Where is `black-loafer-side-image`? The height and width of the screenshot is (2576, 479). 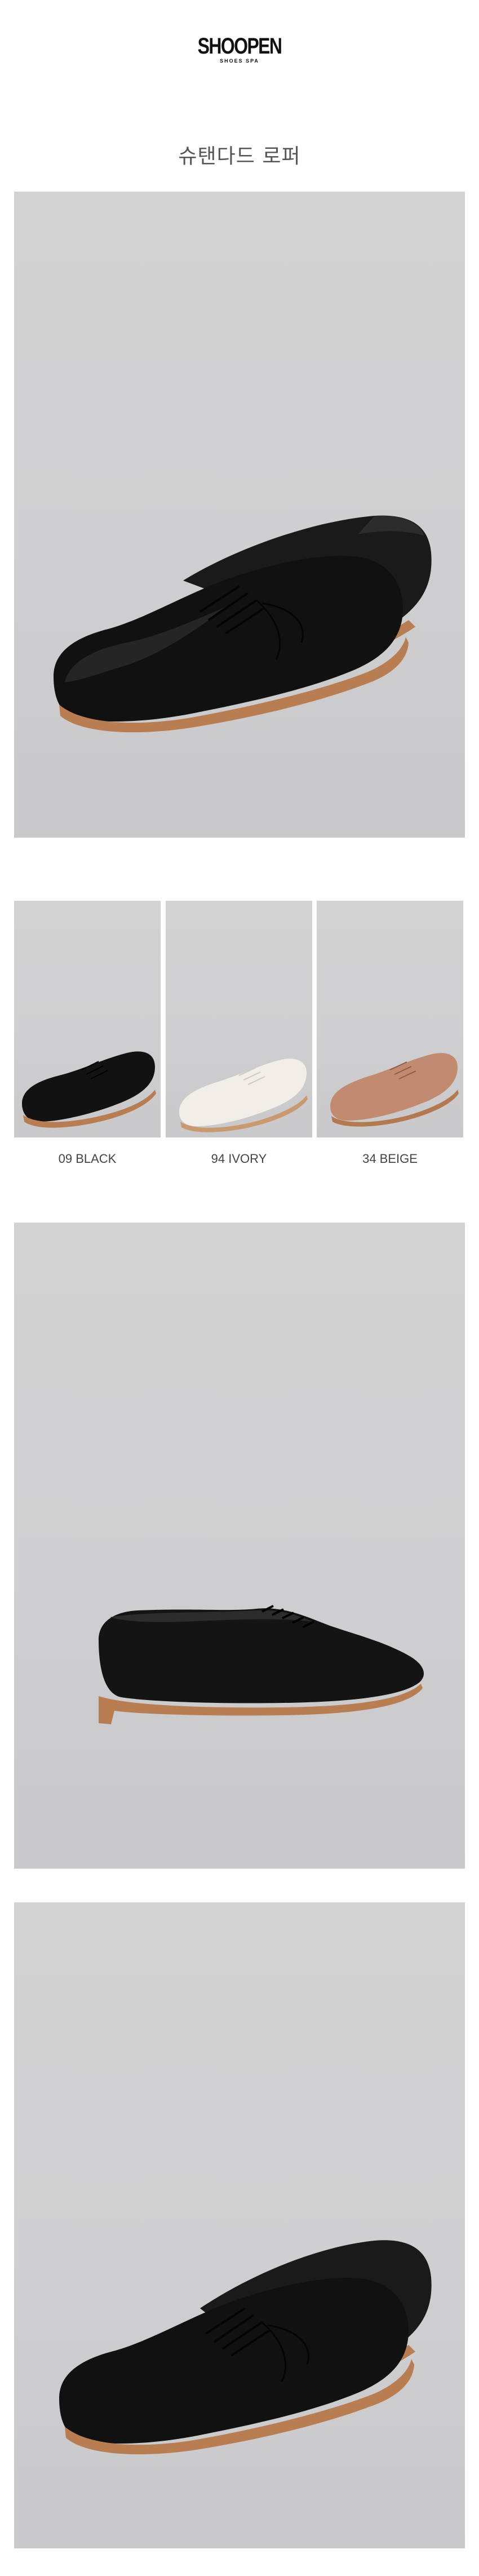 black-loafer-side-image is located at coordinates (261, 1664).